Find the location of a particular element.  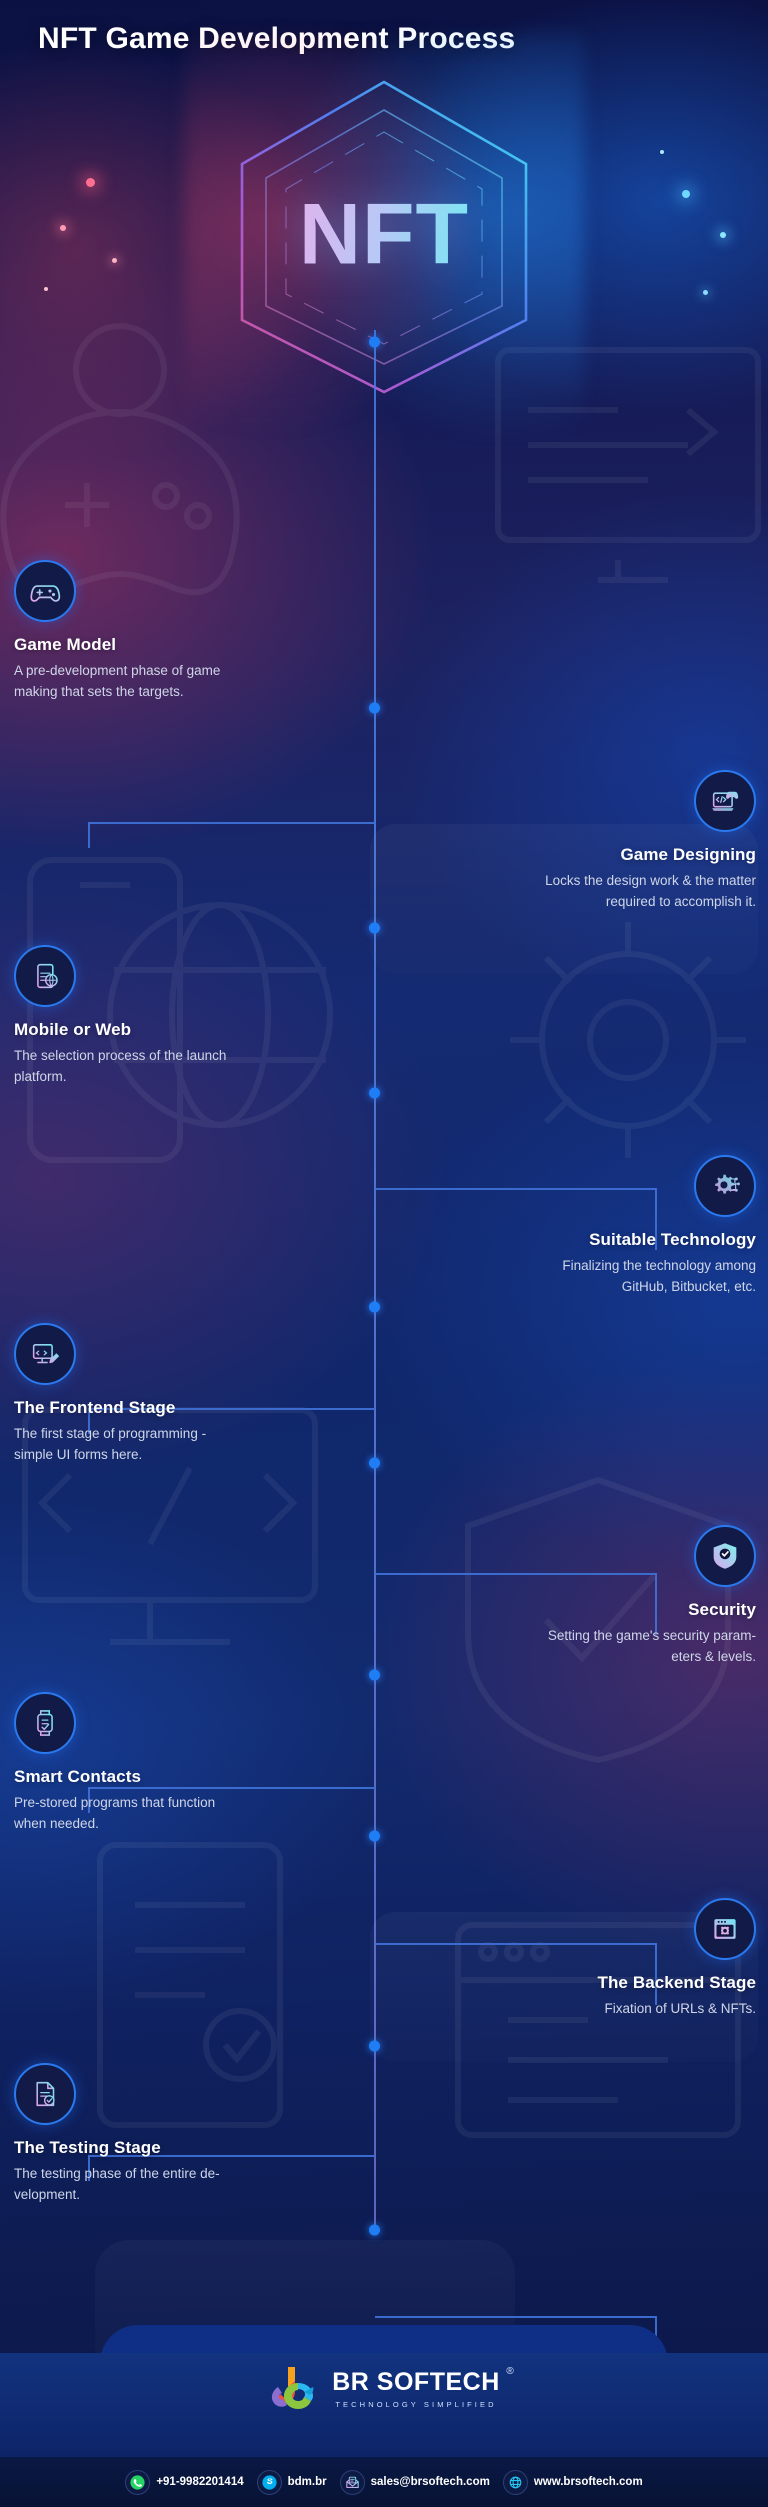

nft-logo-text: NFT is located at coordinates (384, 235).